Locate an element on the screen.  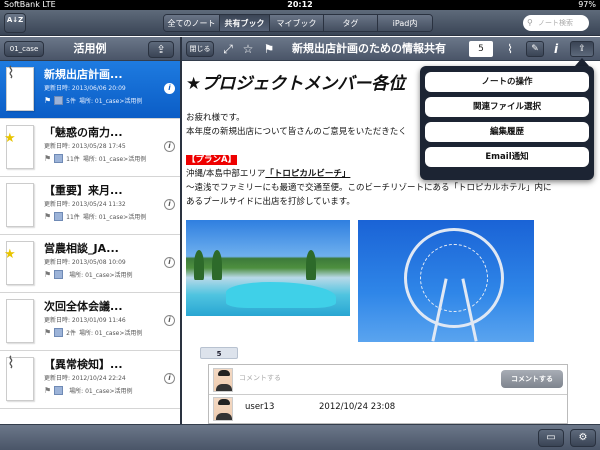
comment-divider is located at coordinates (388, 394).